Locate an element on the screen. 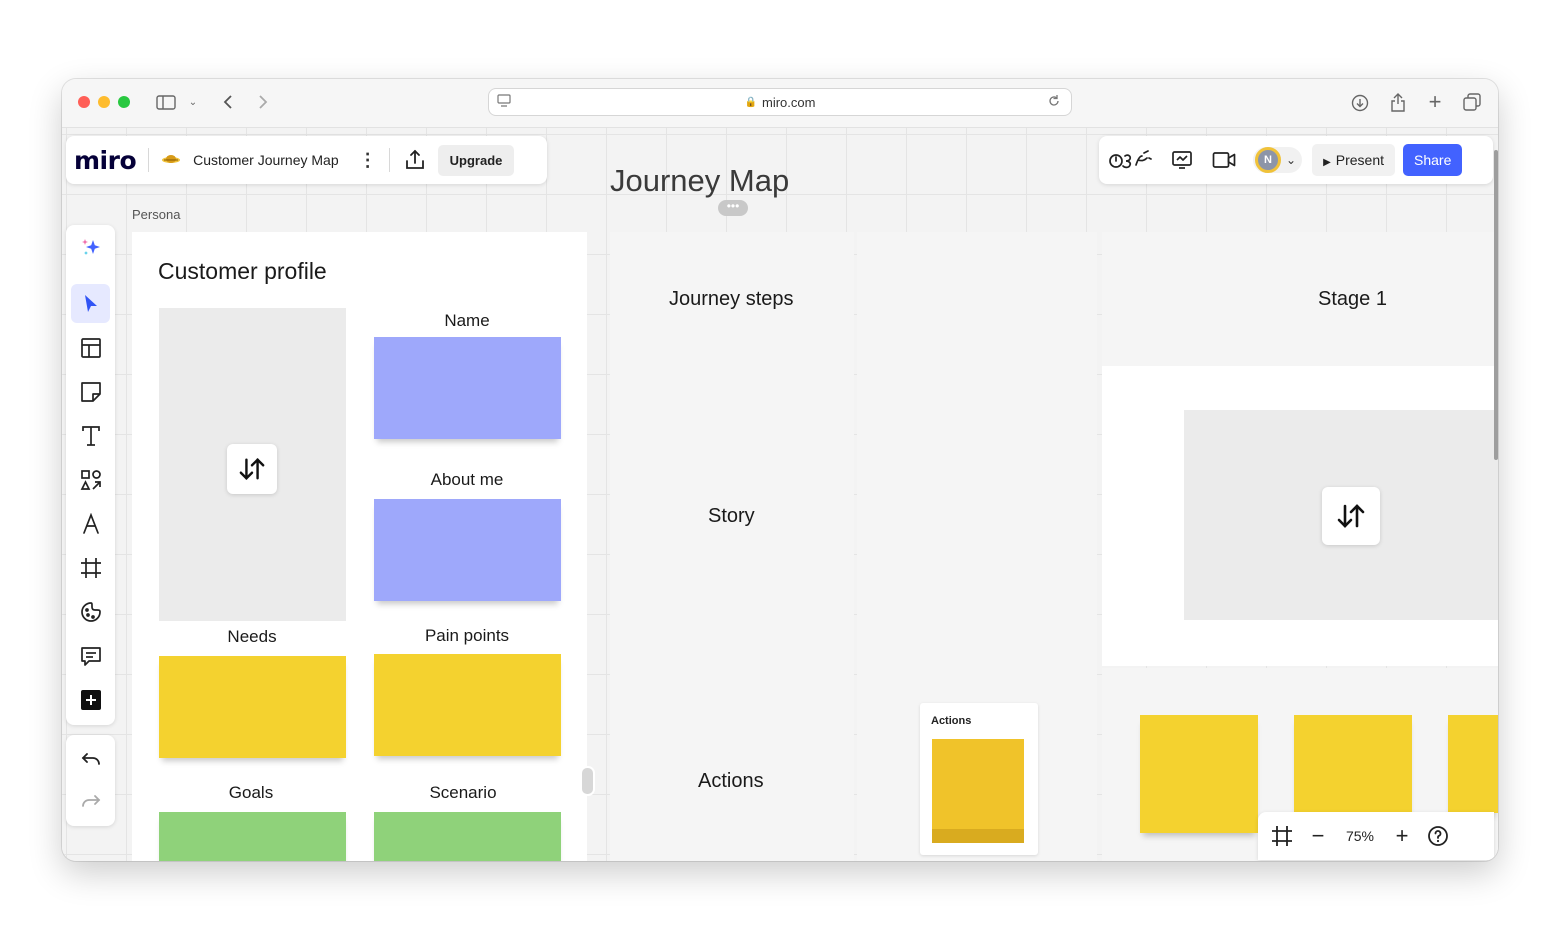  url-text: miro.com is located at coordinates (789, 102).